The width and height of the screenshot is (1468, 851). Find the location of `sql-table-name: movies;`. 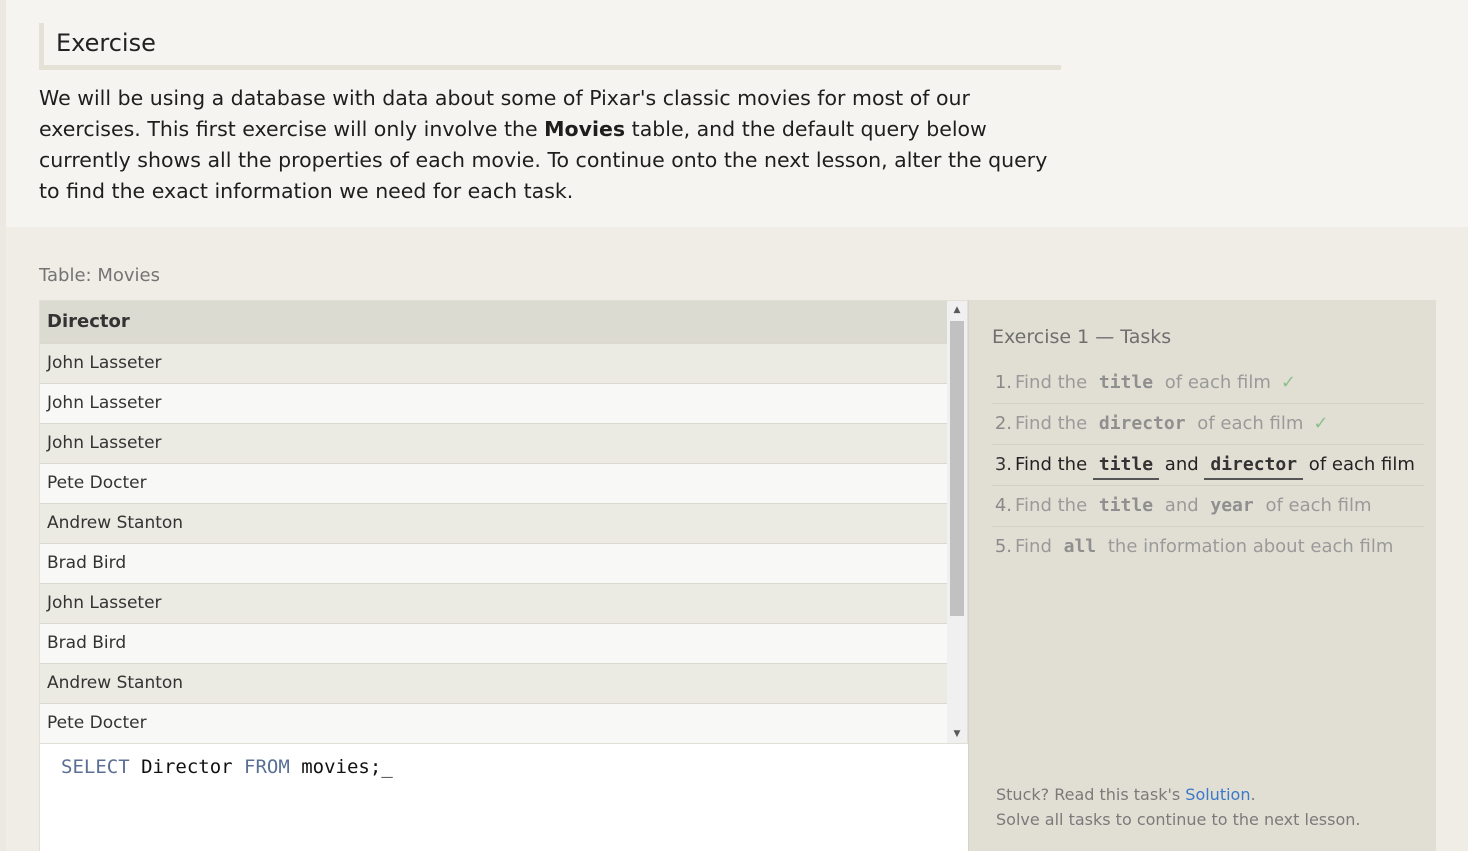

sql-table-name: movies; is located at coordinates (335, 767).